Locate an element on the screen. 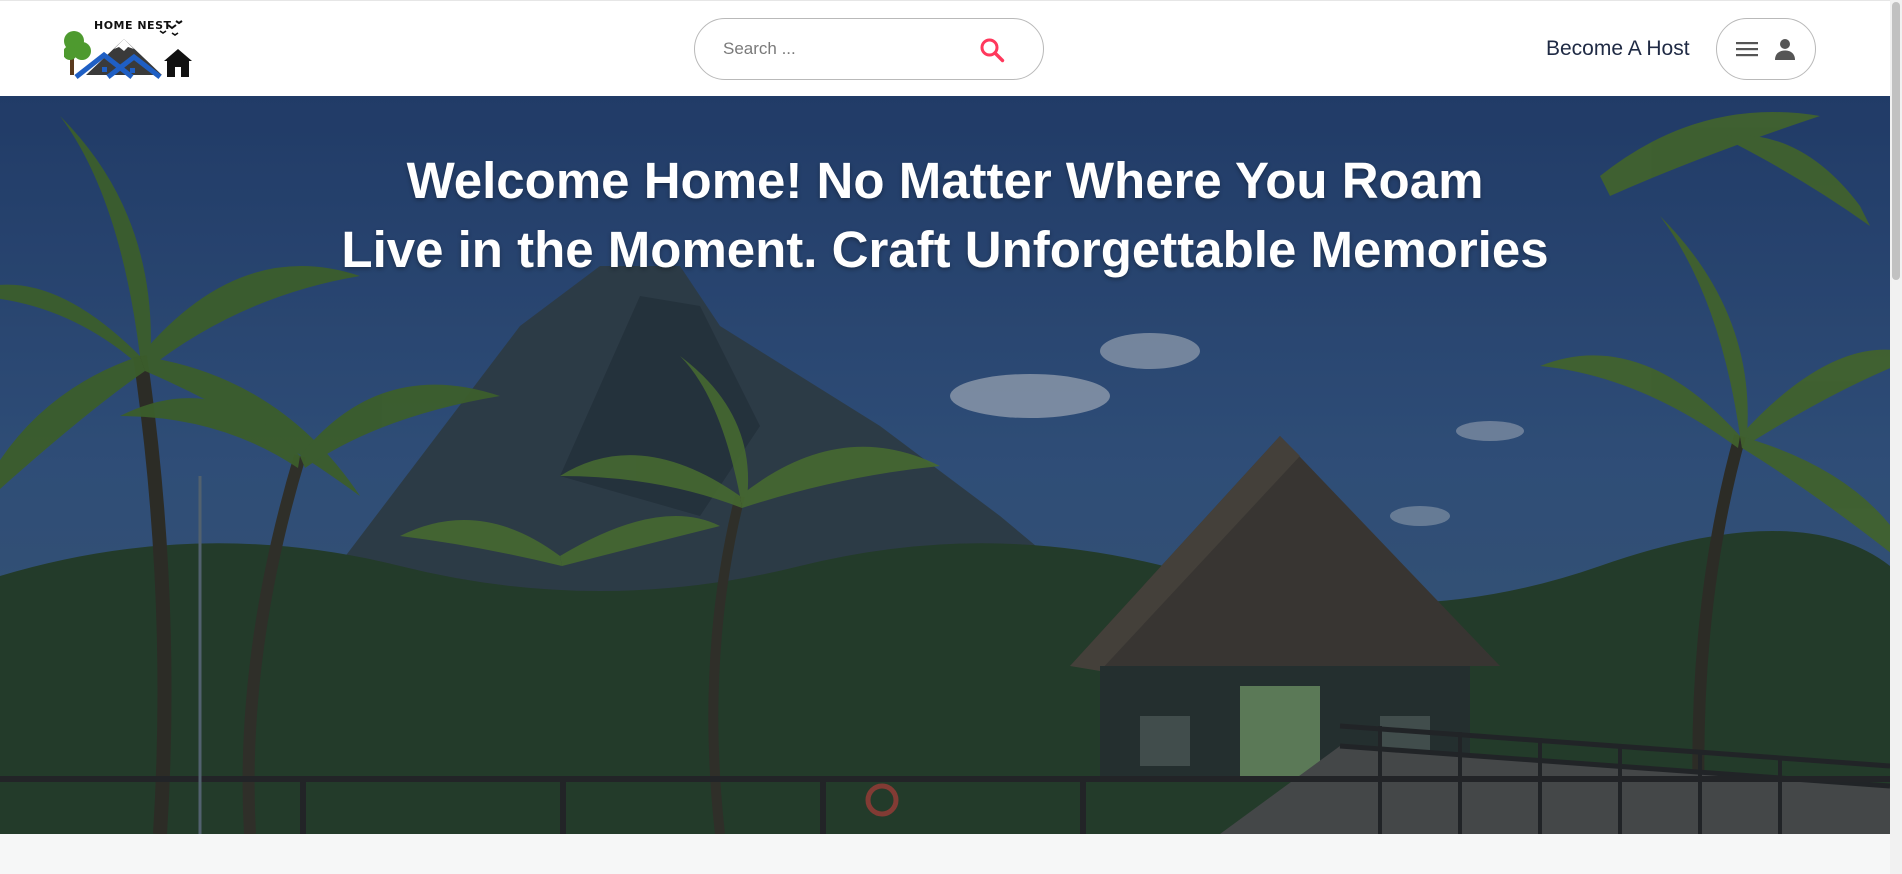  scrollbar-thumb is located at coordinates (1896, 141).